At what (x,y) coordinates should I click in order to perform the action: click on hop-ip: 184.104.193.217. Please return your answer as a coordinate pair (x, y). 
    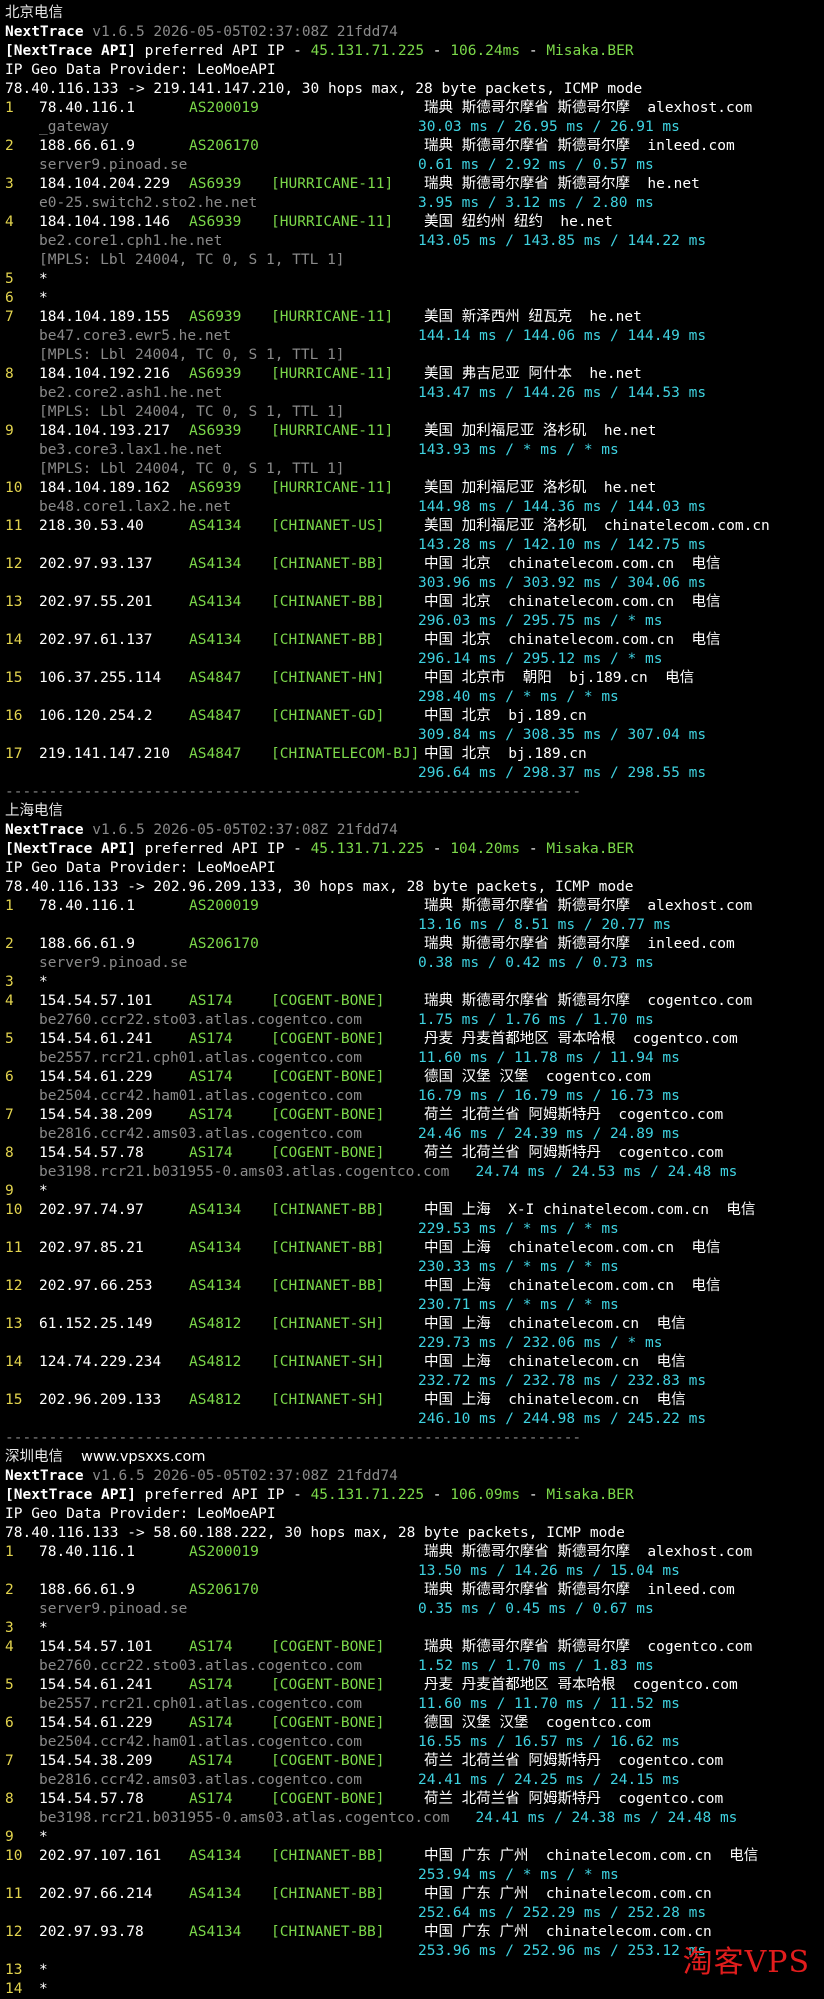
    Looking at the image, I should click on (114, 431).